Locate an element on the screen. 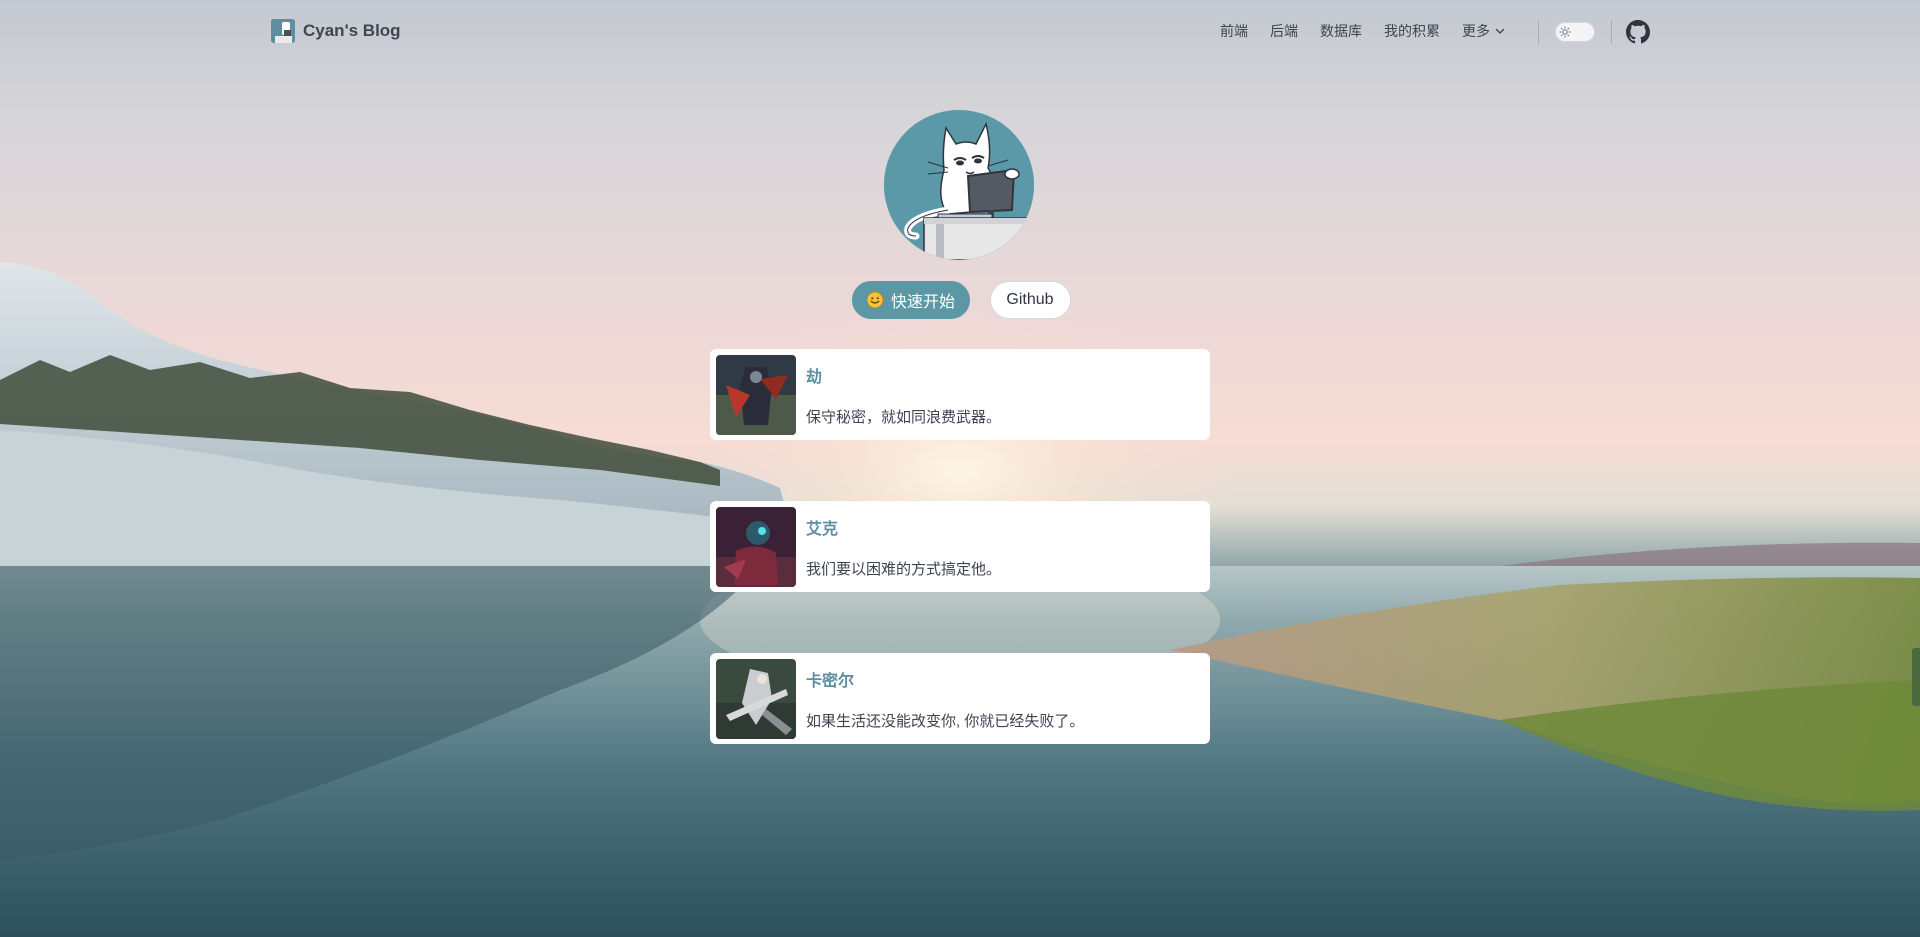  theme-toggle is located at coordinates (1575, 32).